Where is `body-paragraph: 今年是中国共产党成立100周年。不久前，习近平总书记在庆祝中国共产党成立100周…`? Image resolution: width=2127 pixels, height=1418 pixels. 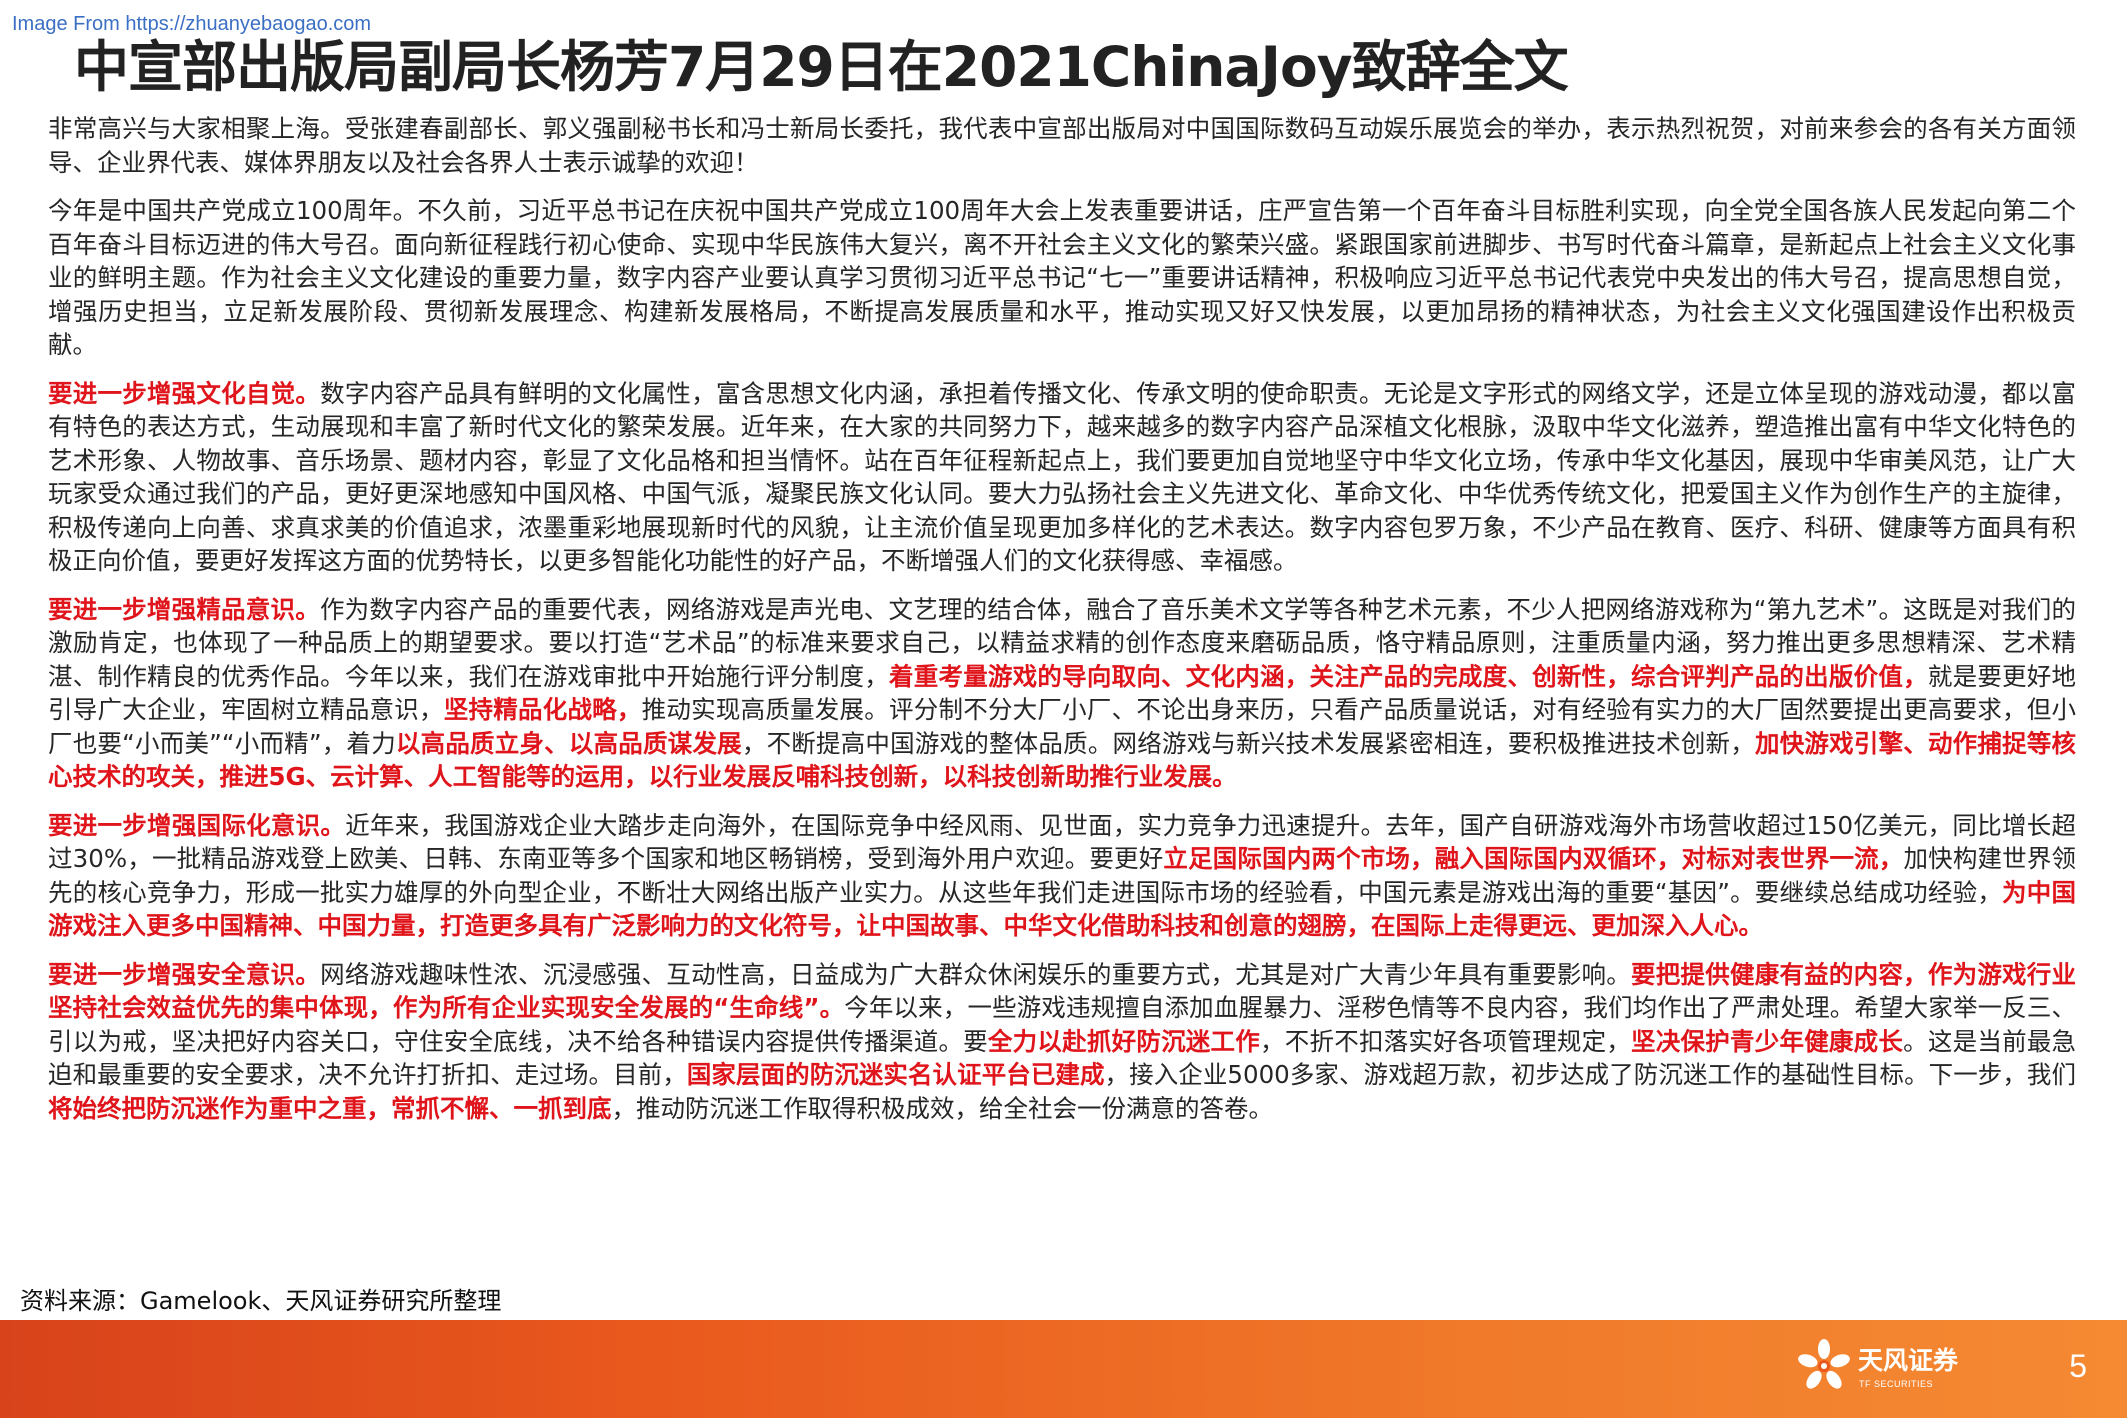
body-paragraph: 今年是中国共产党成立100周年。不久前，习近平总书记在庆祝中国共产党成立100周… is located at coordinates (1062, 278).